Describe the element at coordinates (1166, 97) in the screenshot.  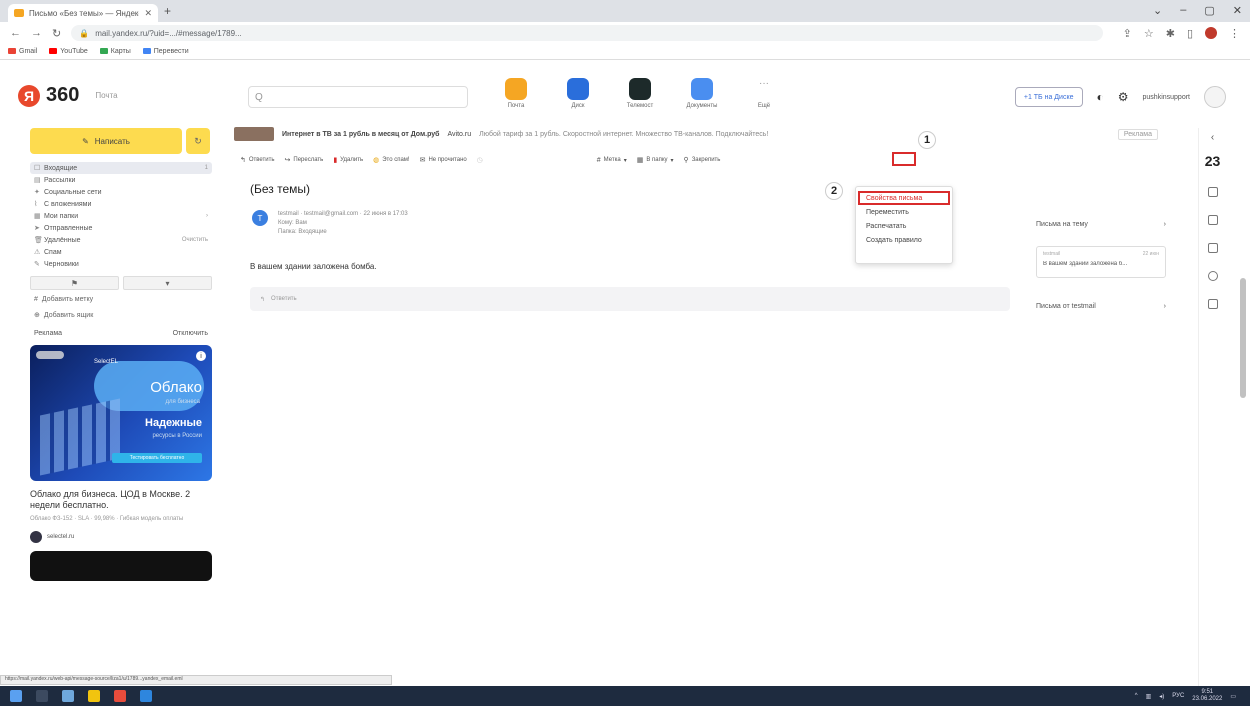
I see `user-name: pushkinsupport` at that location.